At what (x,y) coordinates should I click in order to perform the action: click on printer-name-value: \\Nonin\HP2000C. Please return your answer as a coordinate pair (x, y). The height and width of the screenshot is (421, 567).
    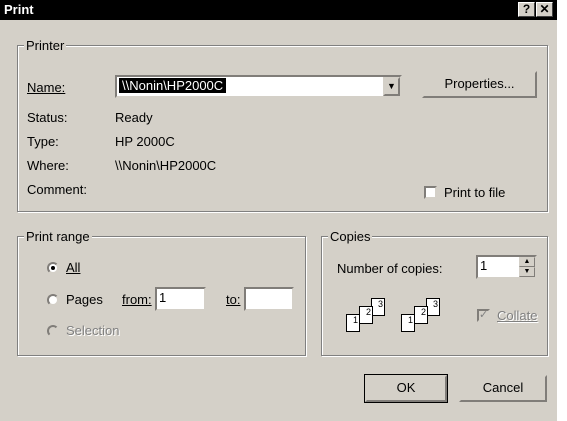
    Looking at the image, I should click on (173, 85).